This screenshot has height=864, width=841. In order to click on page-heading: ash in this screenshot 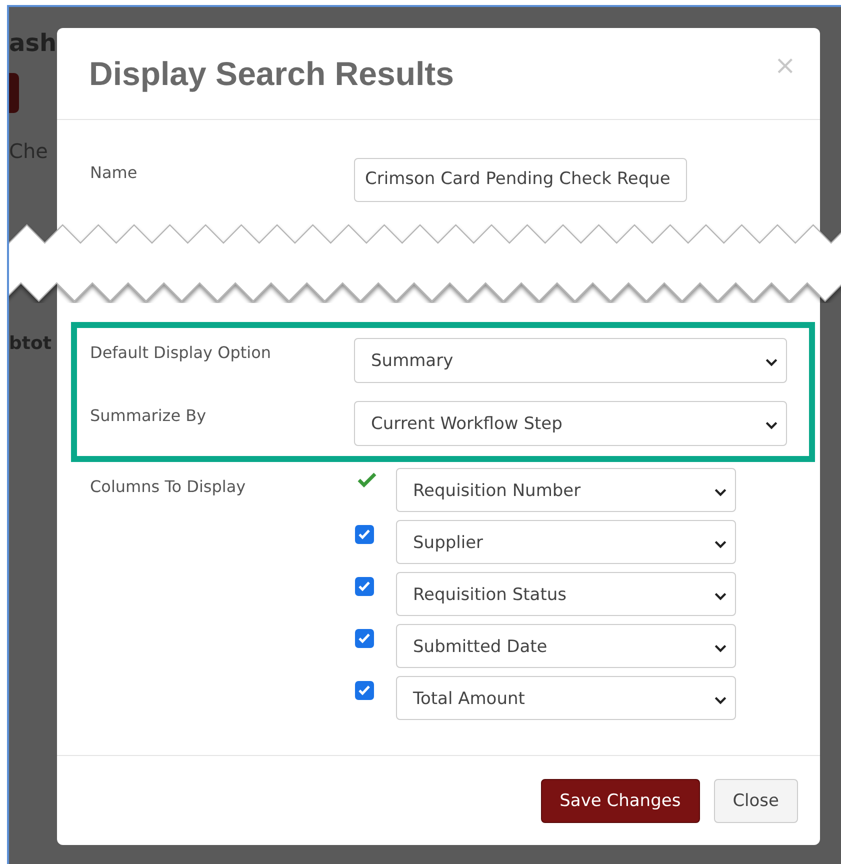, I will do `click(33, 43)`.